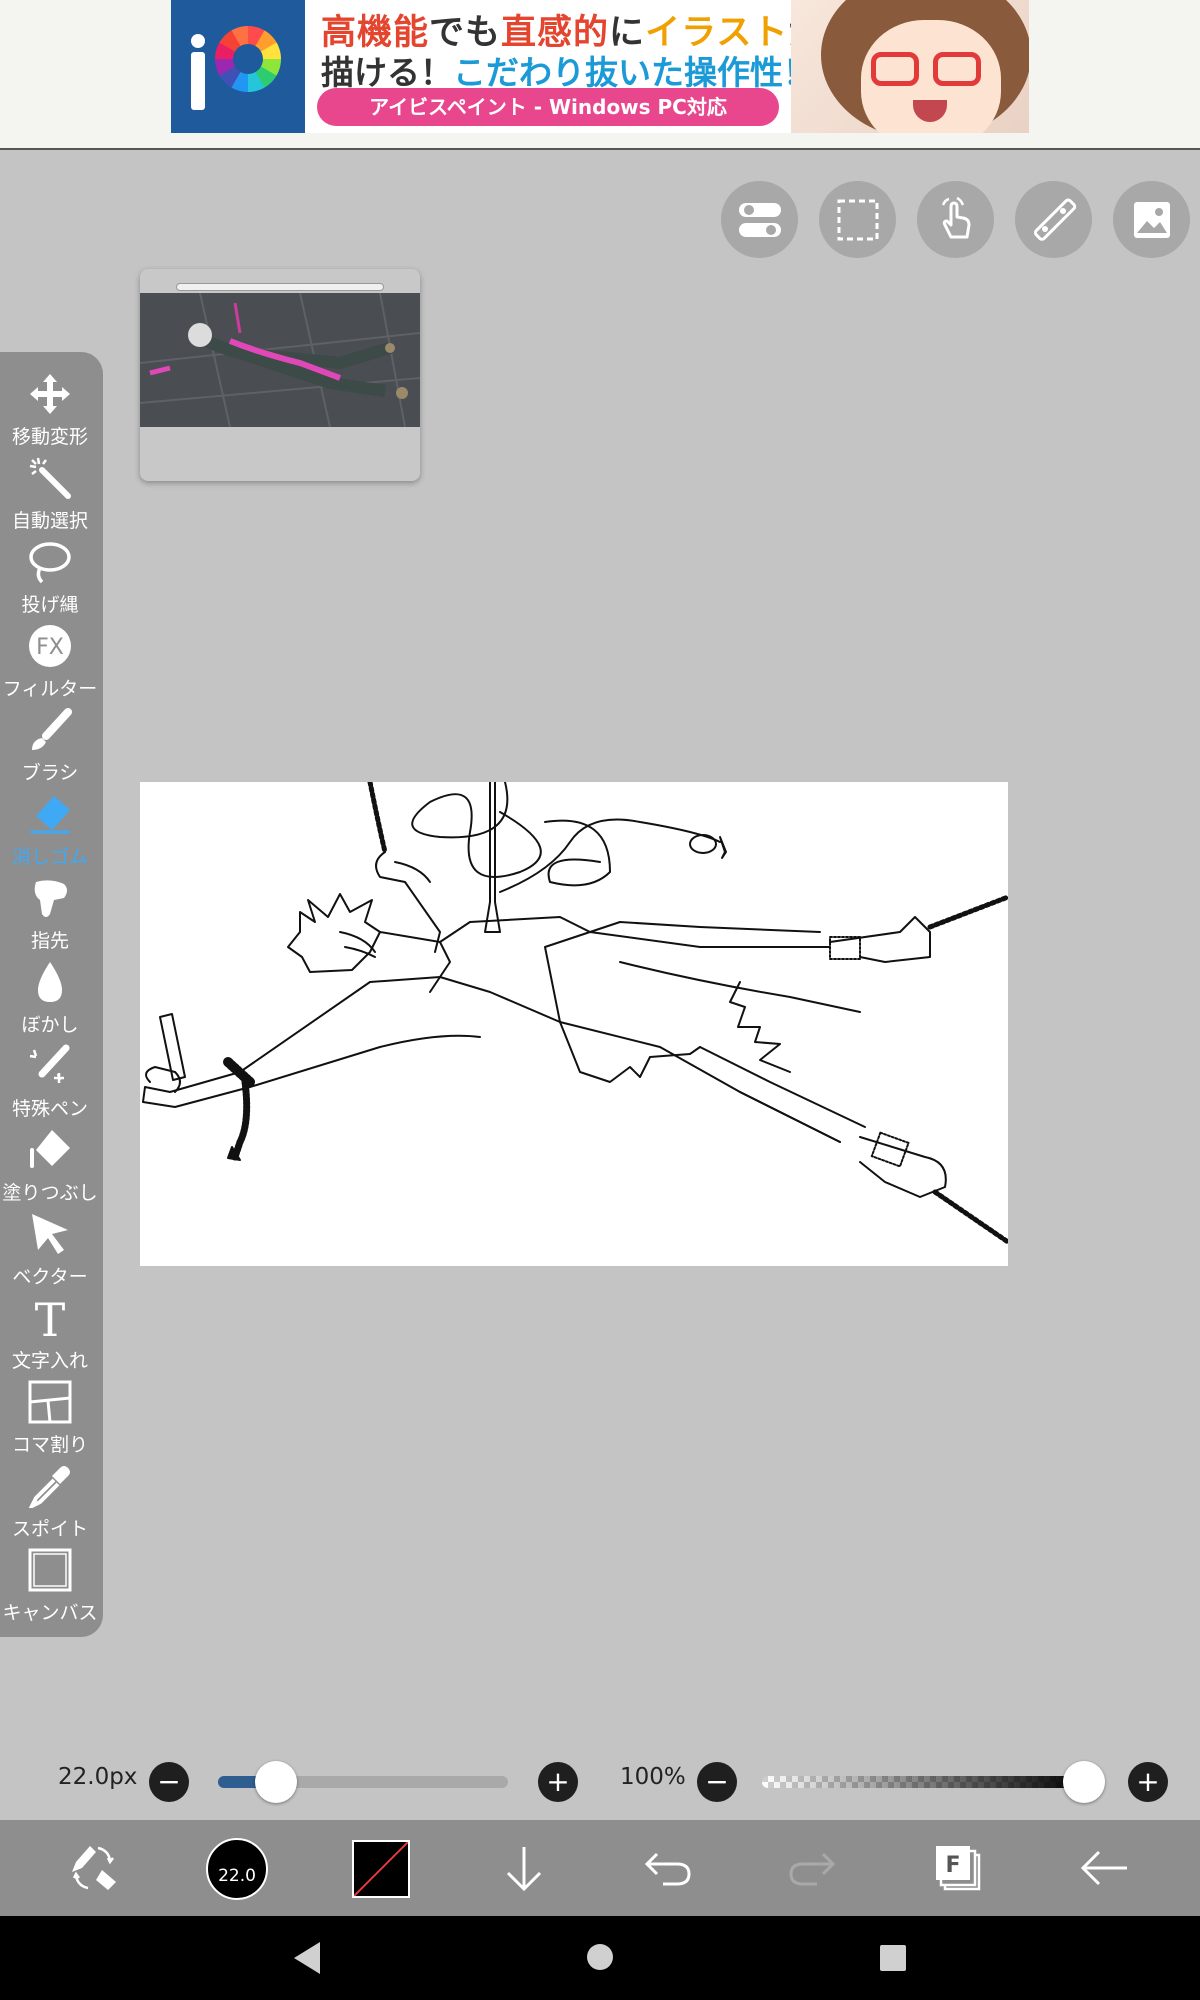 This screenshot has width=1200, height=2000. What do you see at coordinates (237, 1876) in the screenshot?
I see `brush-size-badge: 22.0` at bounding box center [237, 1876].